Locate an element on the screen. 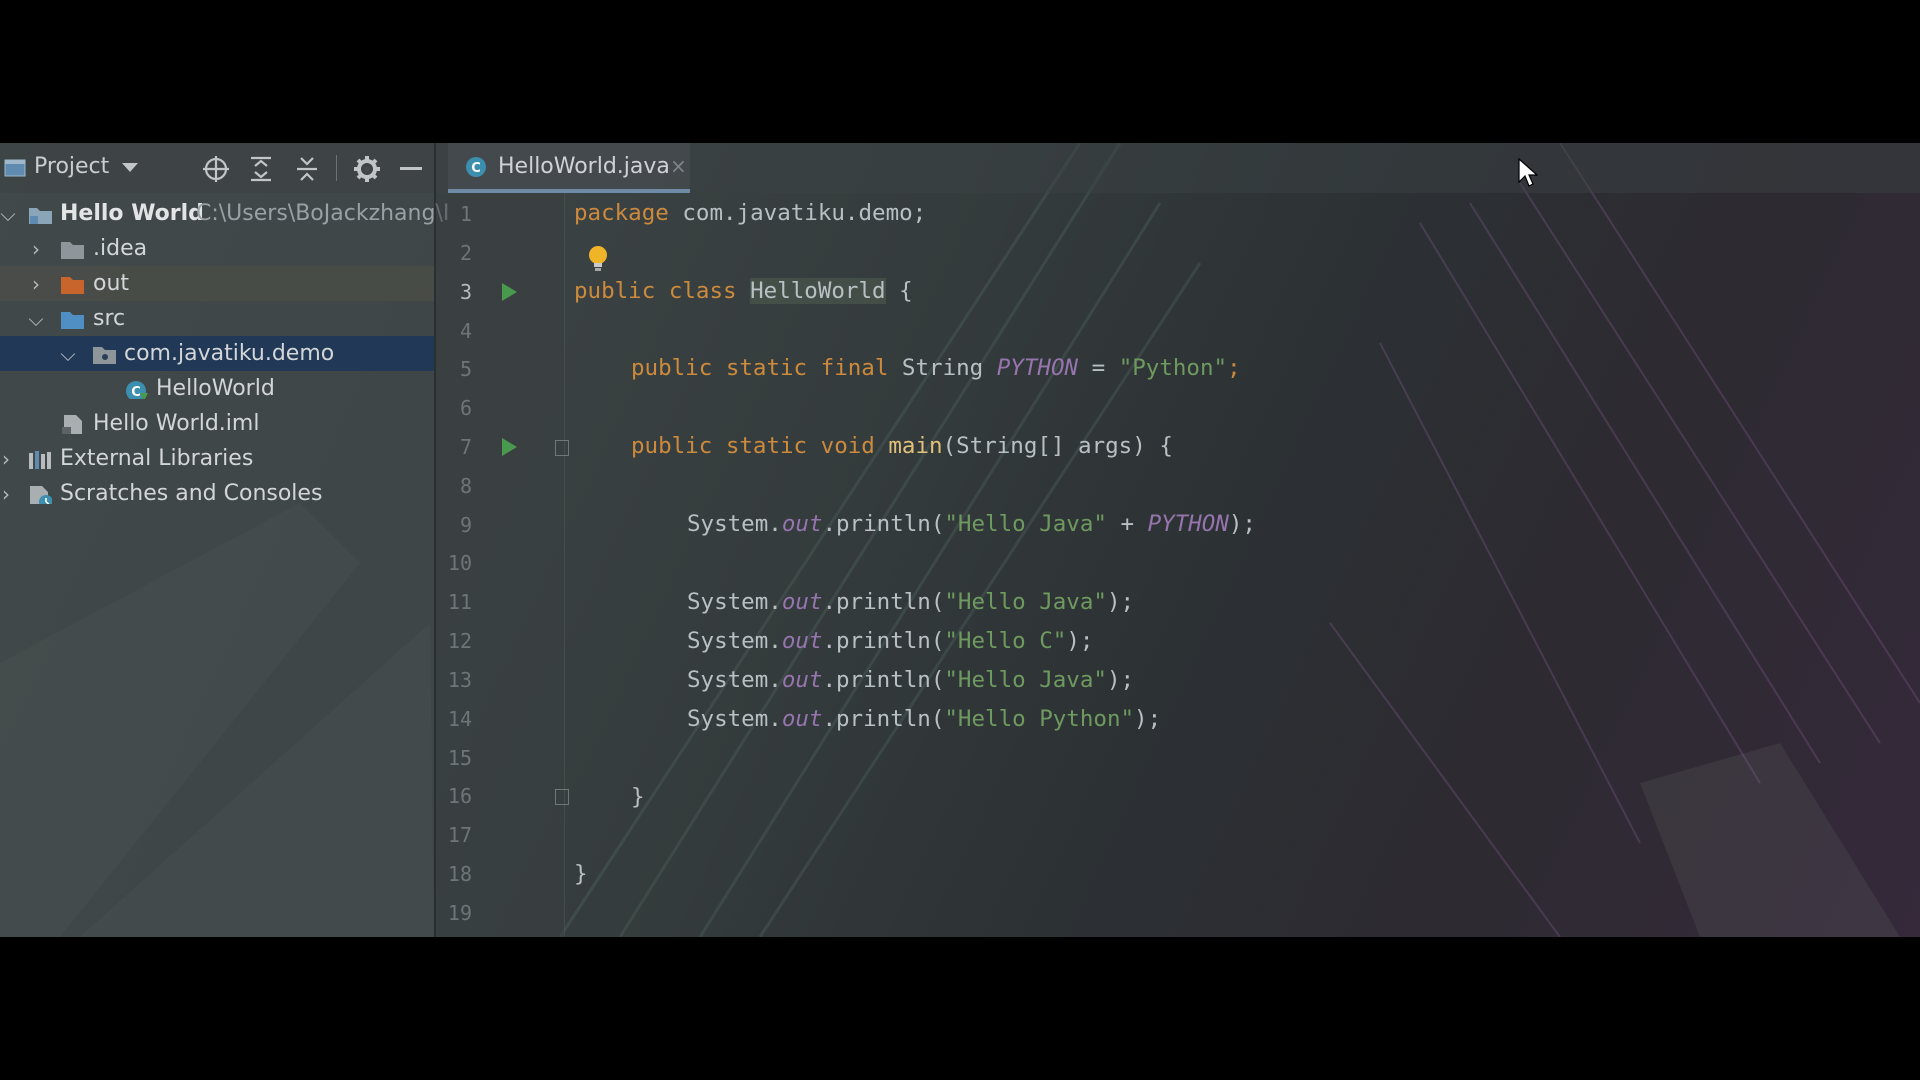 This screenshot has height=1080, width=1920. line-number: 6 is located at coordinates (465, 408).